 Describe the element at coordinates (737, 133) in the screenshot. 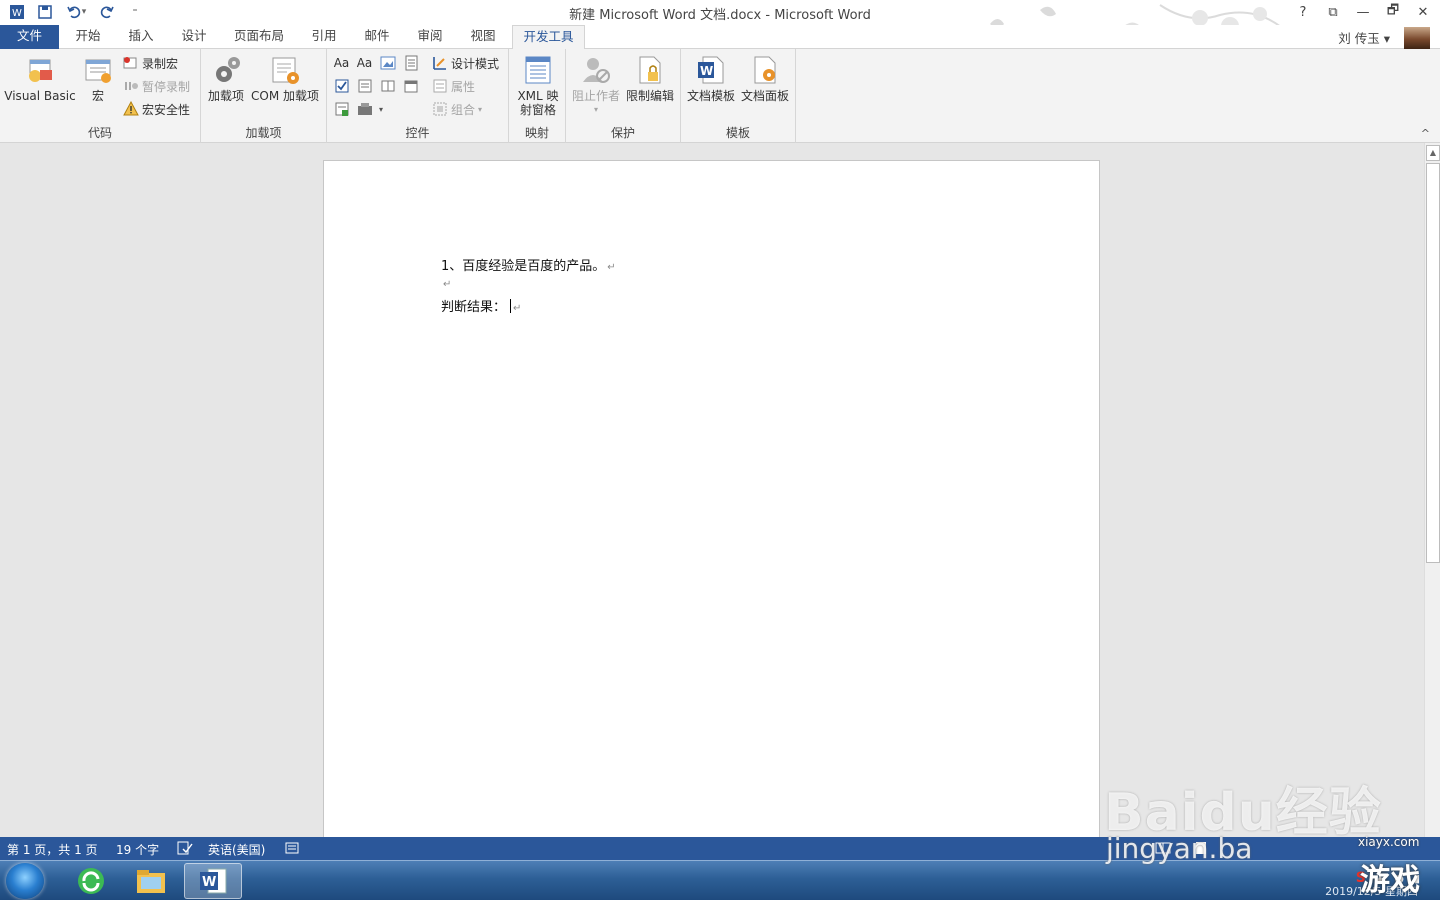

I see `group-templates-label: 模板` at that location.